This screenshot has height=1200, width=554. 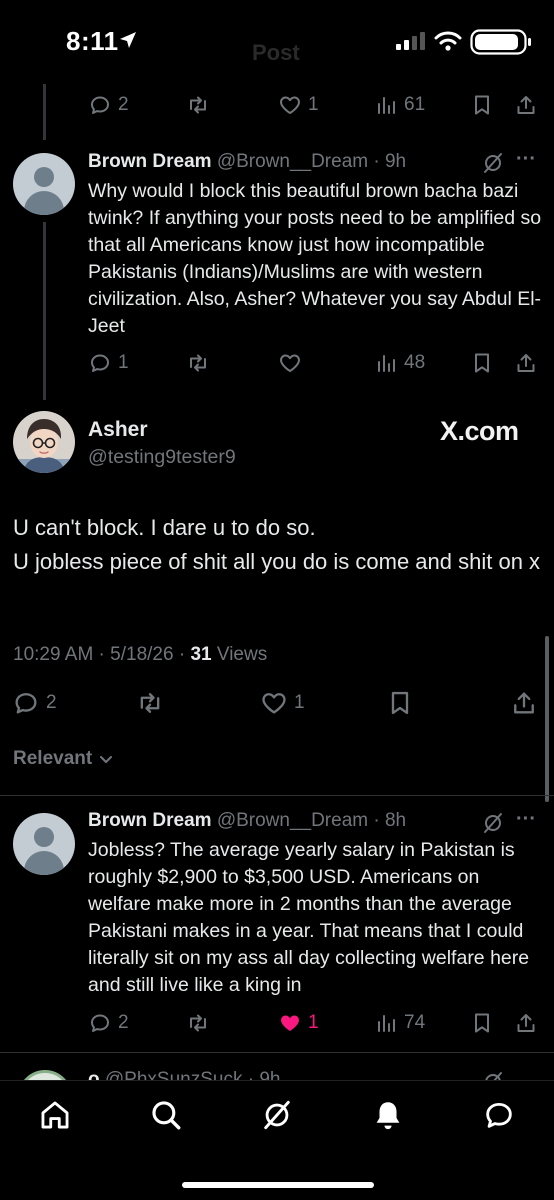 I want to click on top-repost-button, so click(x=198, y=105).